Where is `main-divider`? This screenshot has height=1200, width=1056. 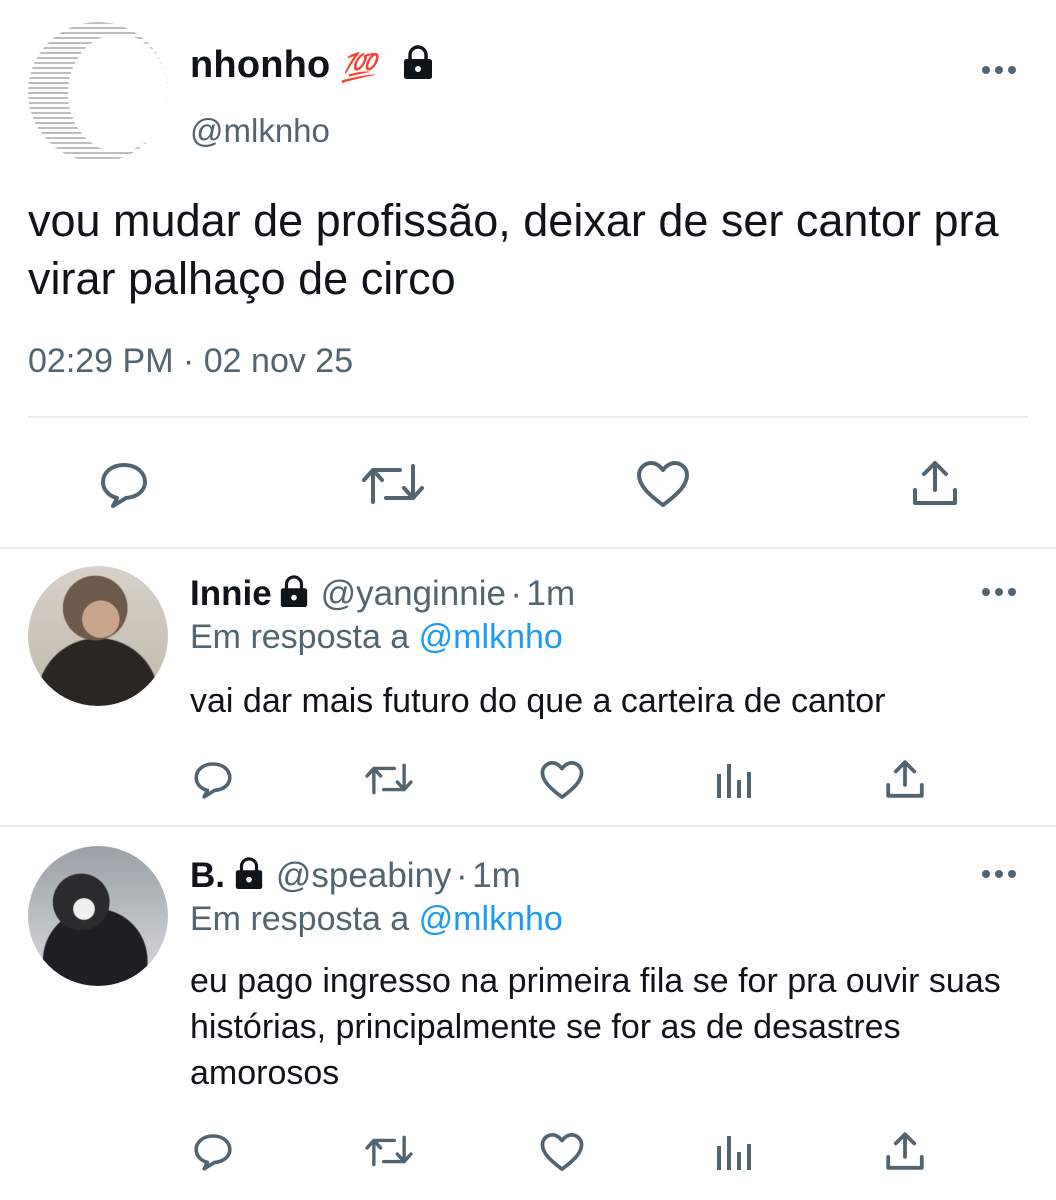 main-divider is located at coordinates (528, 417).